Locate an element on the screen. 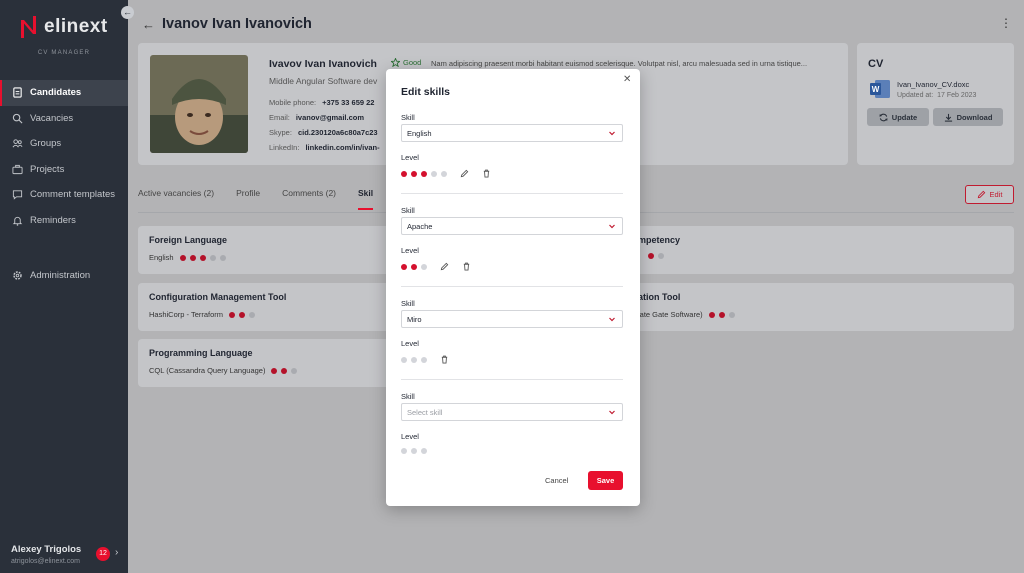 The image size is (1024, 573). download-icon is located at coordinates (948, 117).